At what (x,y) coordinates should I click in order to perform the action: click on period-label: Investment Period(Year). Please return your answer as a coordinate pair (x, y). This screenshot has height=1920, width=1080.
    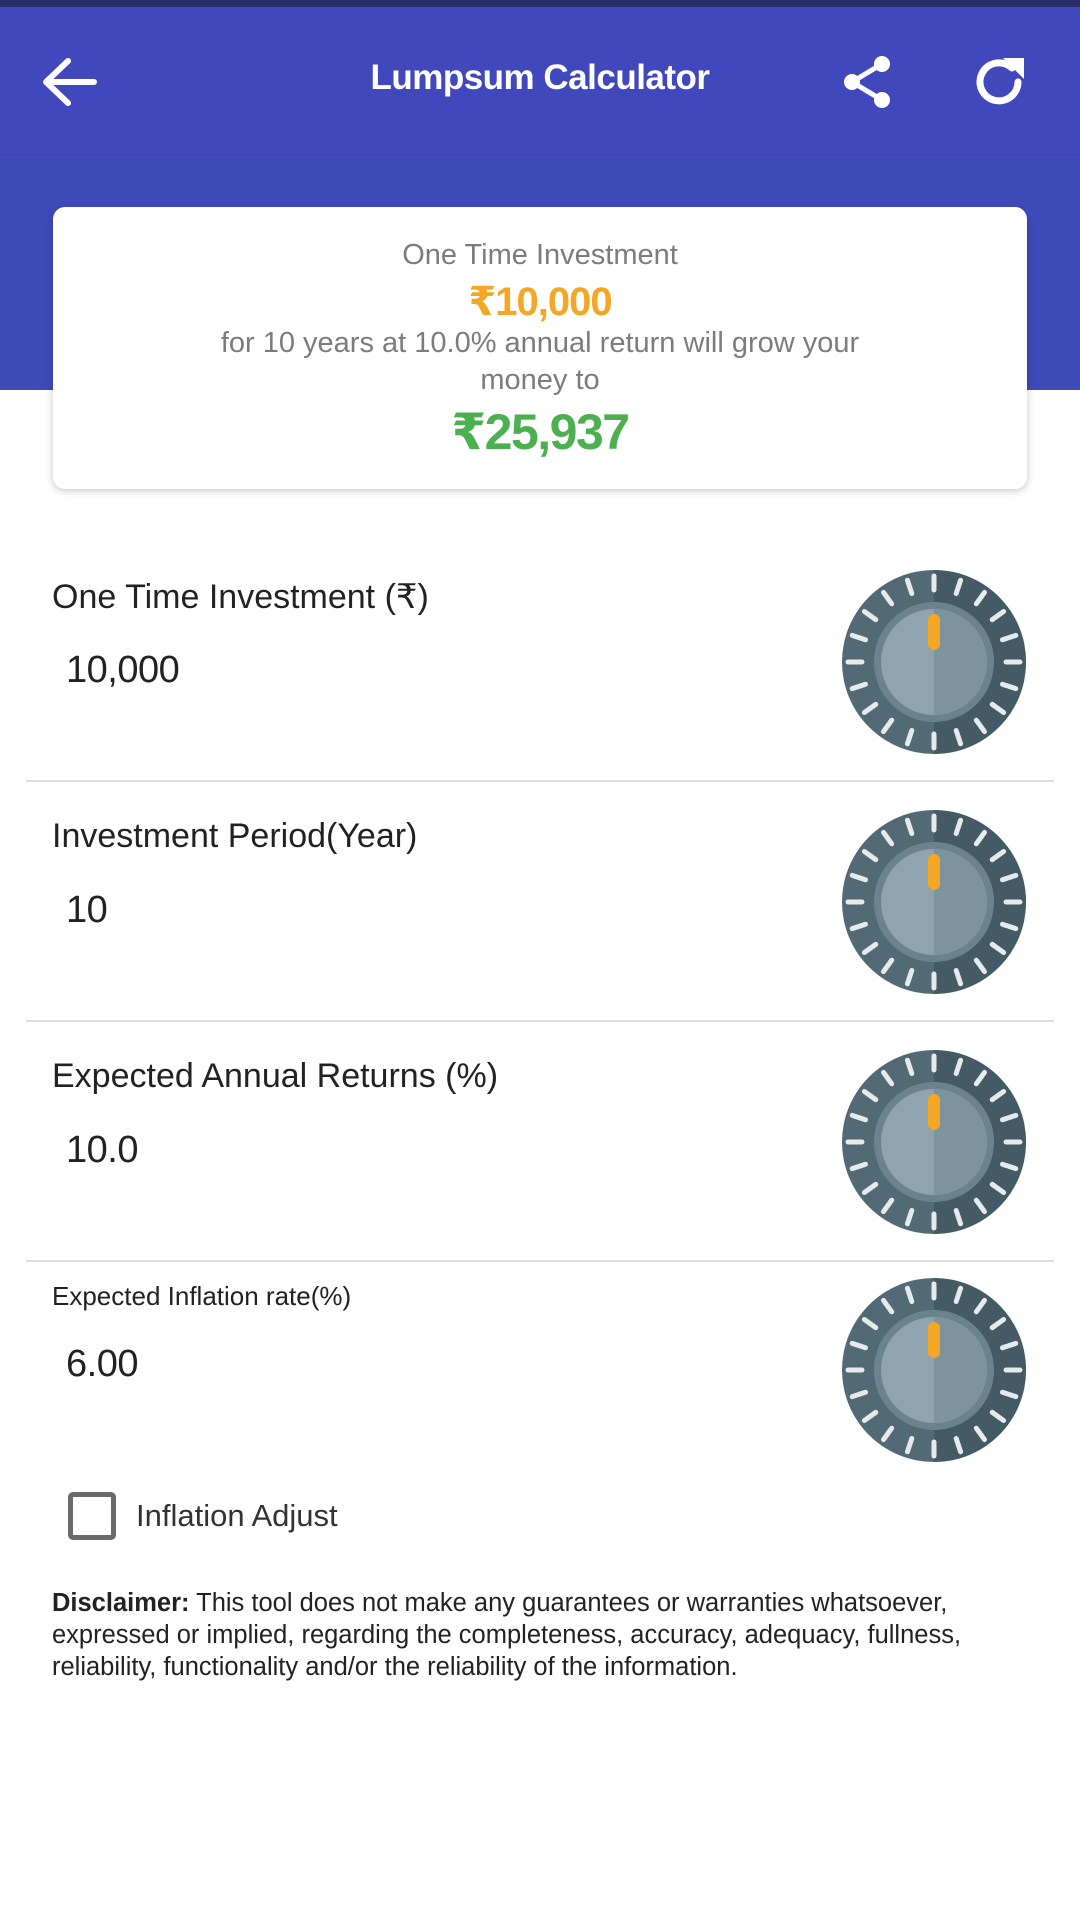
    Looking at the image, I should click on (235, 836).